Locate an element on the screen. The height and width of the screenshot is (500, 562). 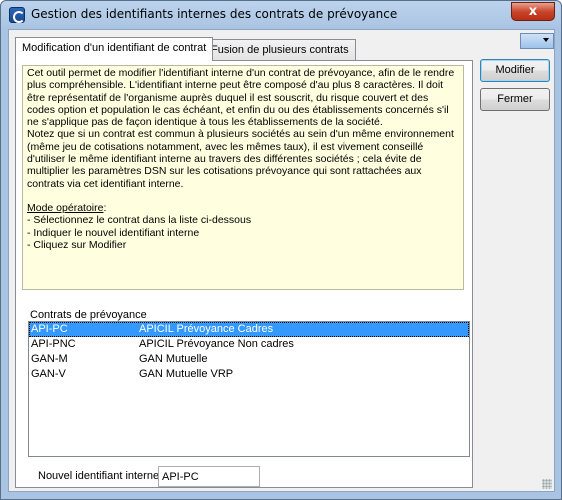
resize-grip is located at coordinates (547, 484).